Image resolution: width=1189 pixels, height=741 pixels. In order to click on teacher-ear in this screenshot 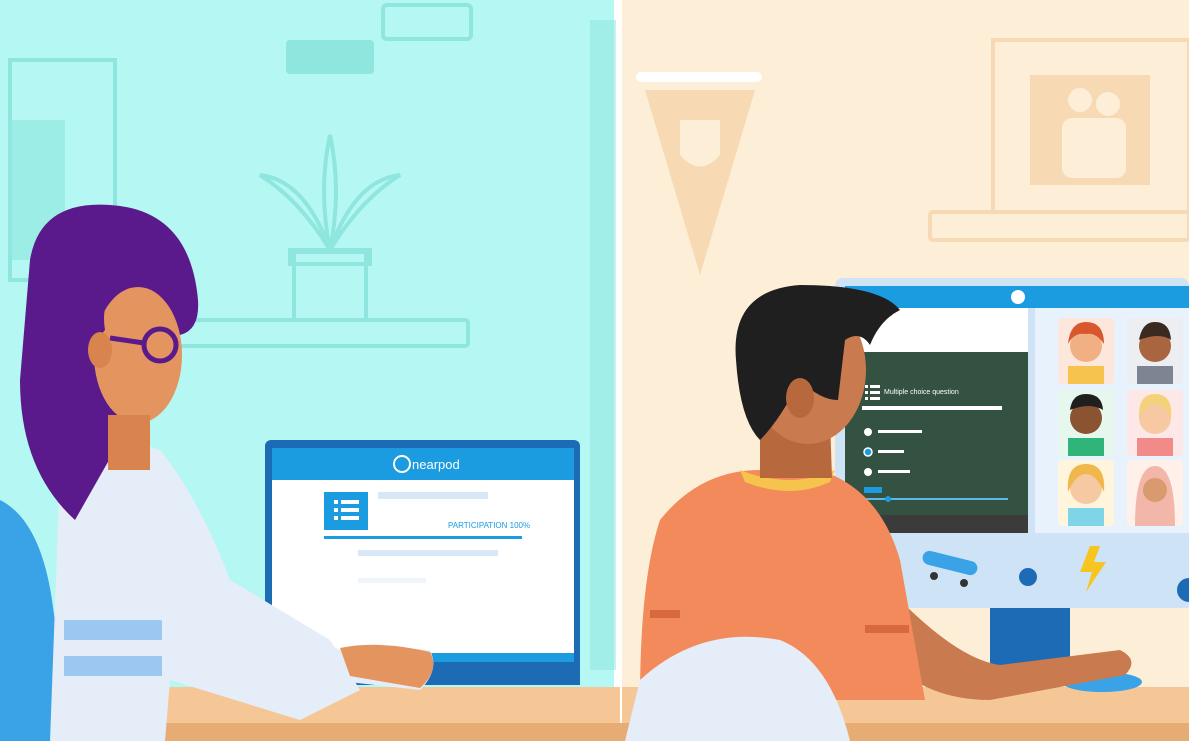, I will do `click(100, 350)`.